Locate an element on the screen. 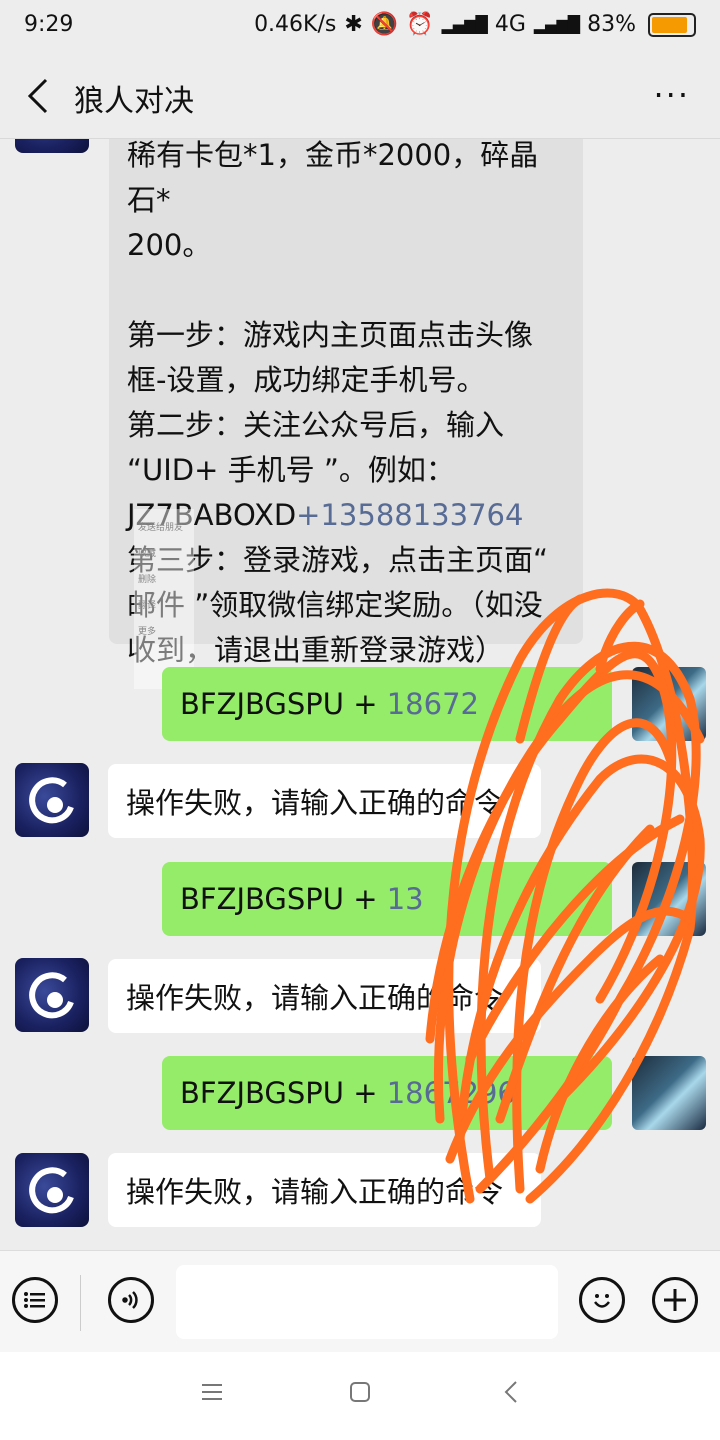 The image size is (720, 1440). emoji-icon is located at coordinates (602, 1300).